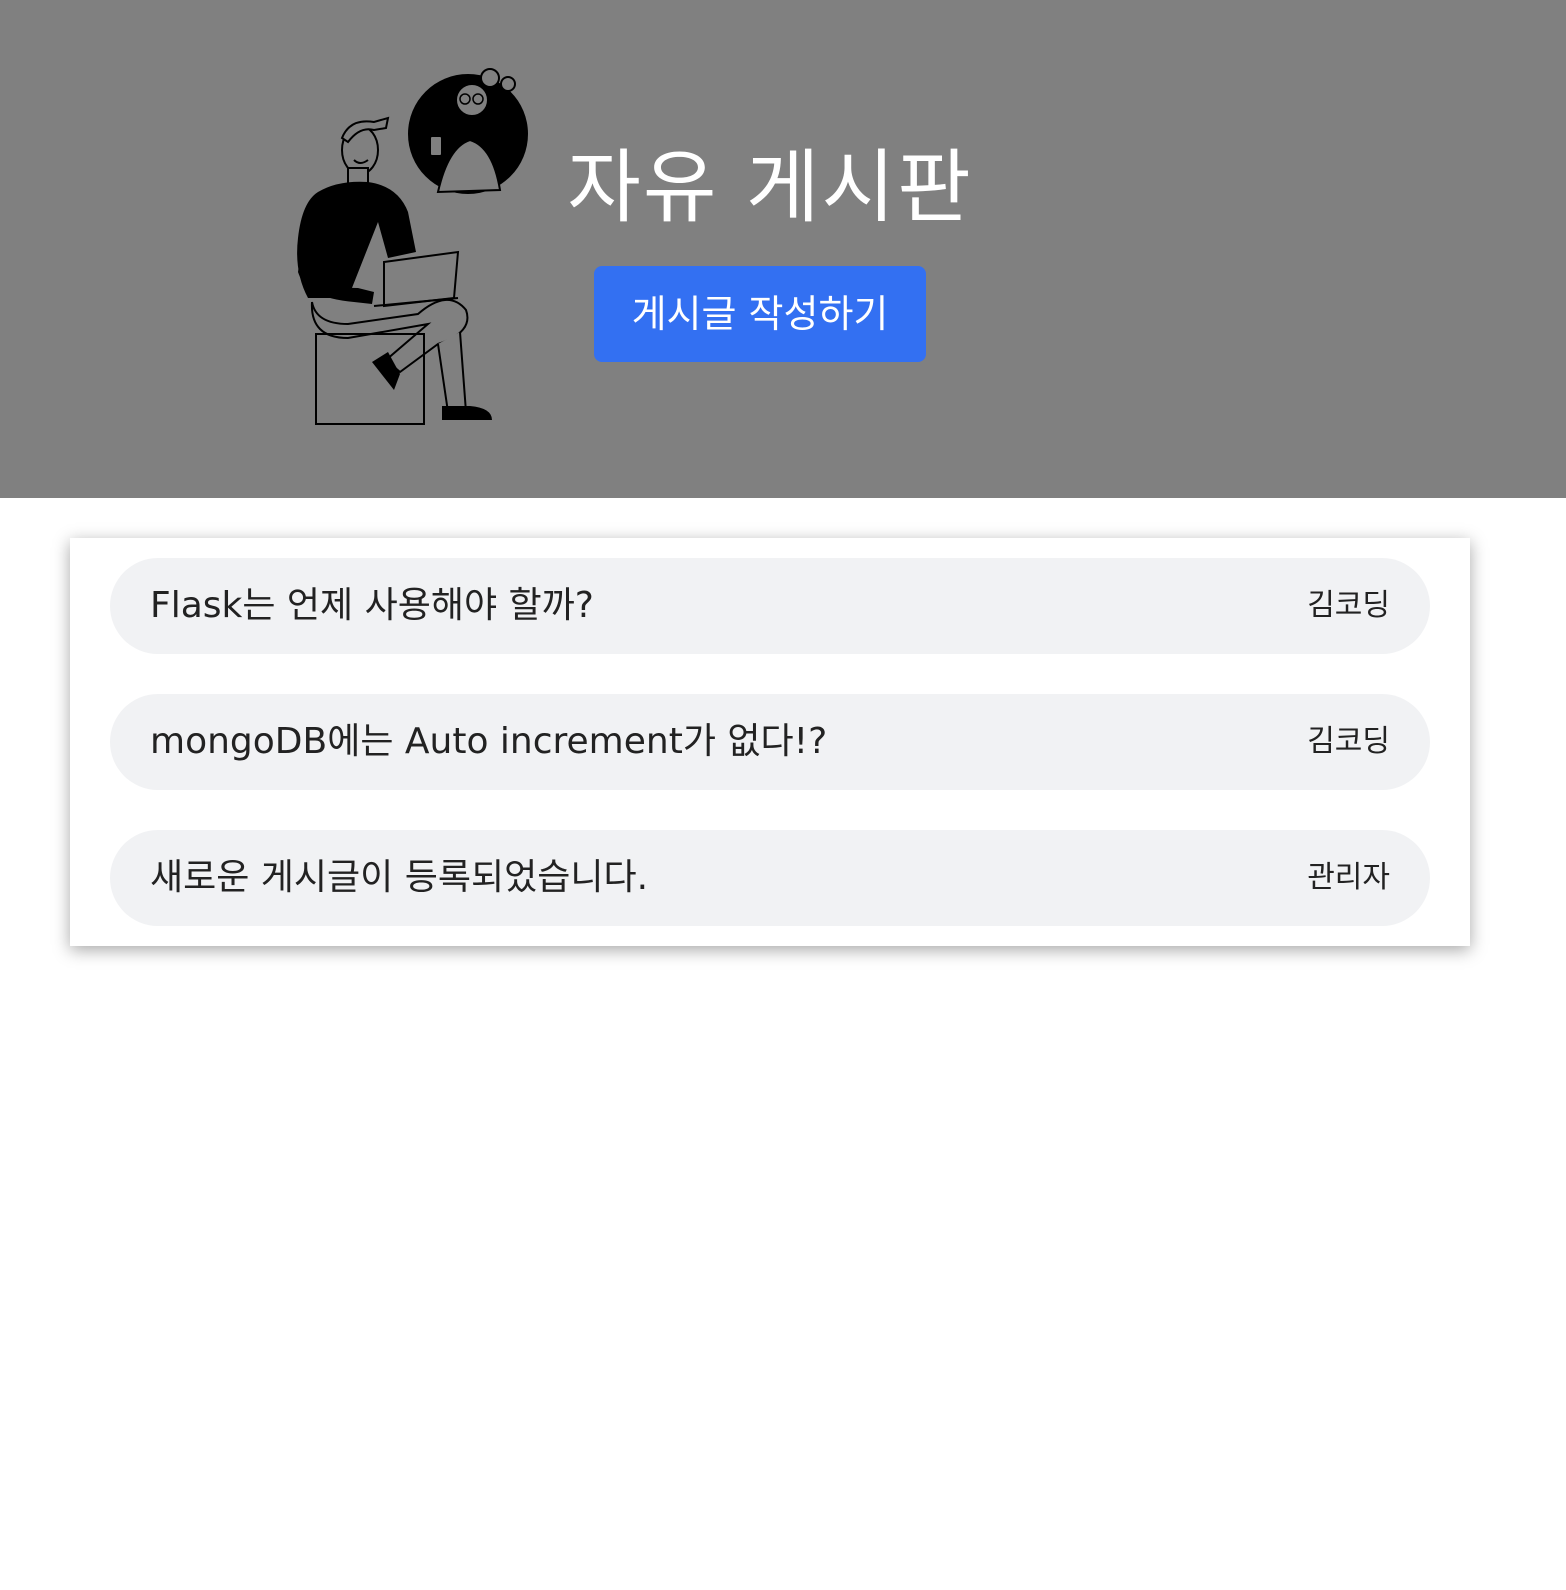 The image size is (1566, 1590). I want to click on post-item: mongoDB에는 Auto increment가 없다!? 김코딩, so click(770, 742).